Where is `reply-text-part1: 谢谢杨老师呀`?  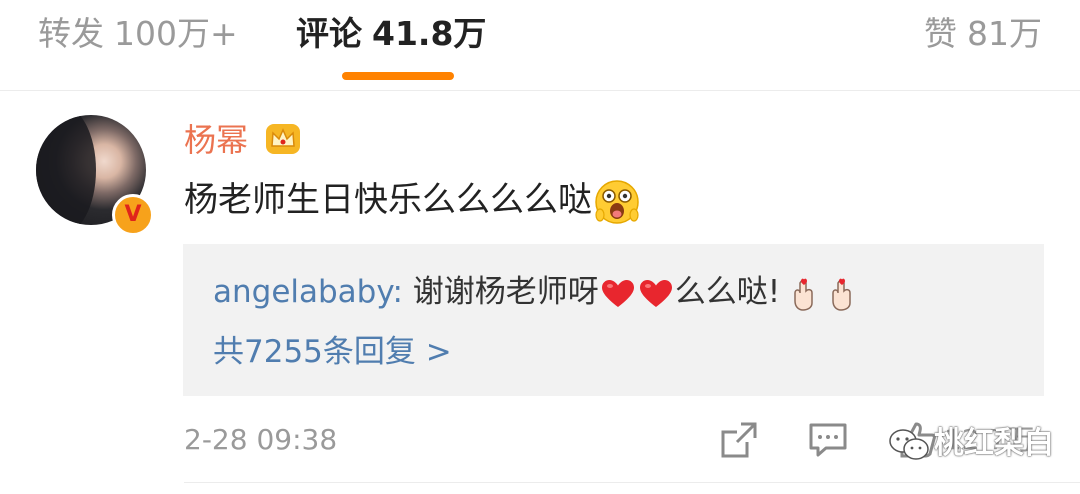 reply-text-part1: 谢谢杨老师呀 is located at coordinates (505, 292).